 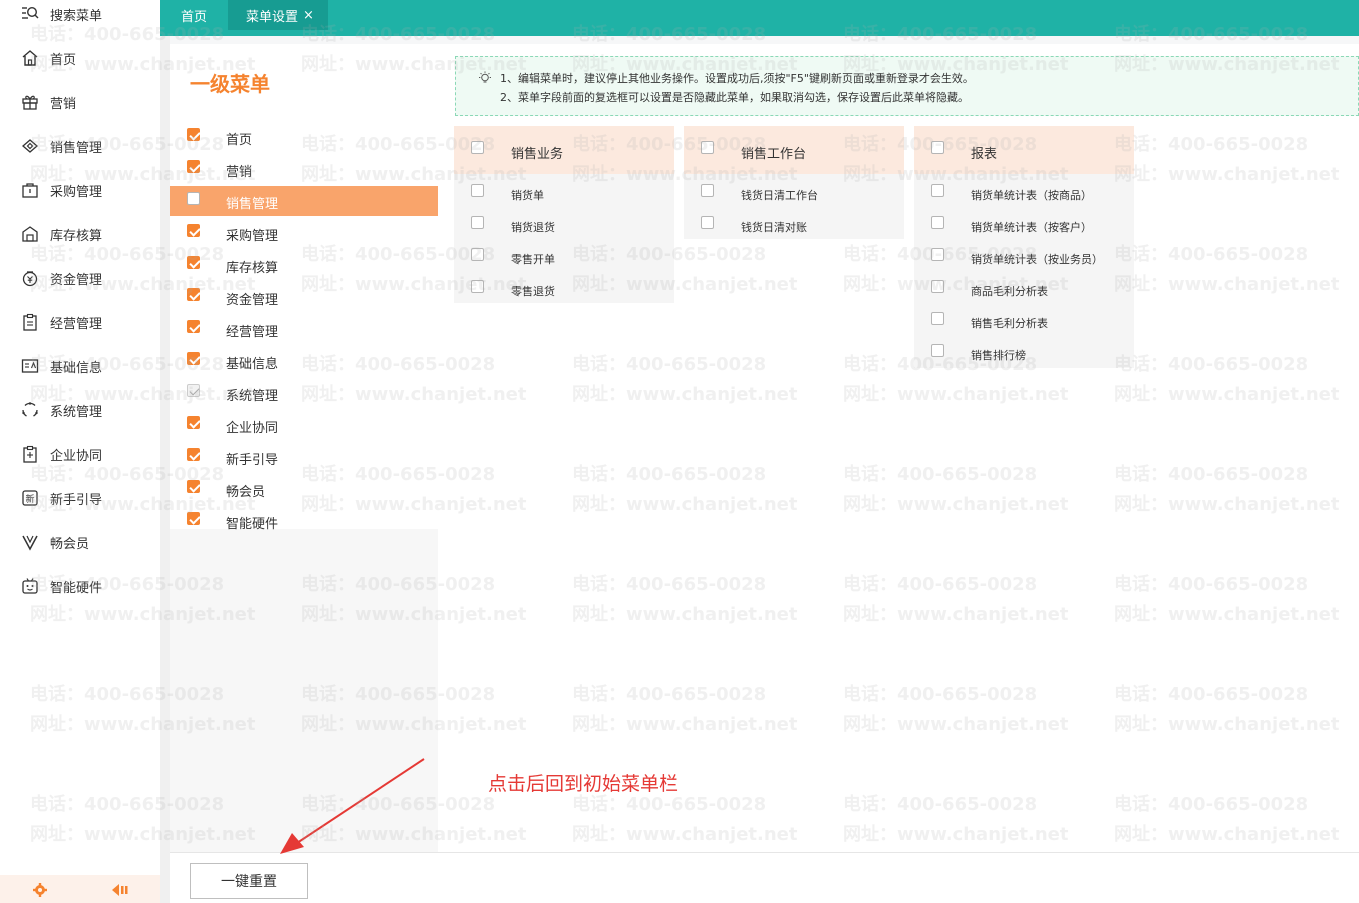 What do you see at coordinates (564, 229) in the screenshot?
I see `submenu-item: 销货退货` at bounding box center [564, 229].